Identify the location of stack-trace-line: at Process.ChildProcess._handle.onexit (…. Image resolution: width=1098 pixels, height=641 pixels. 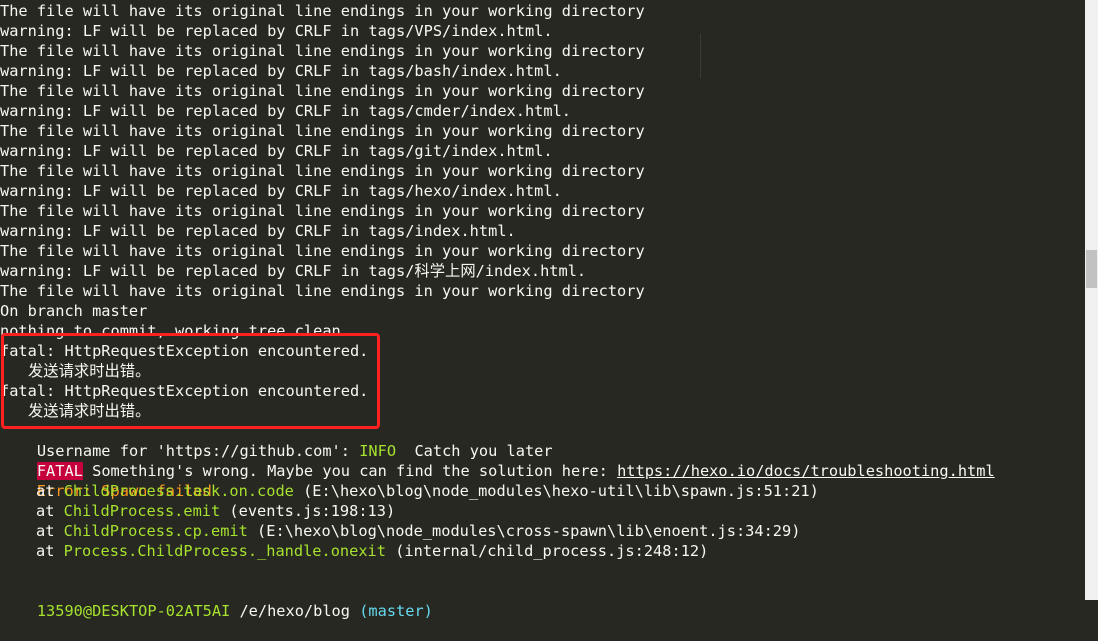
(354, 551).